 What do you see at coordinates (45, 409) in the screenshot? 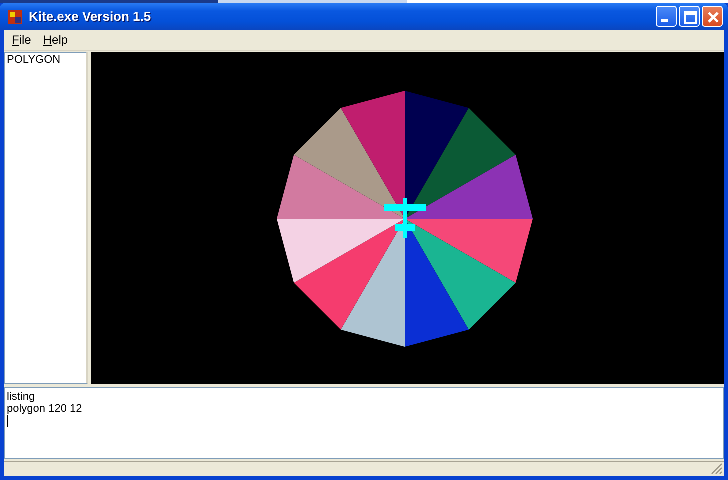
I see `console-line: polygon 120 12` at bounding box center [45, 409].